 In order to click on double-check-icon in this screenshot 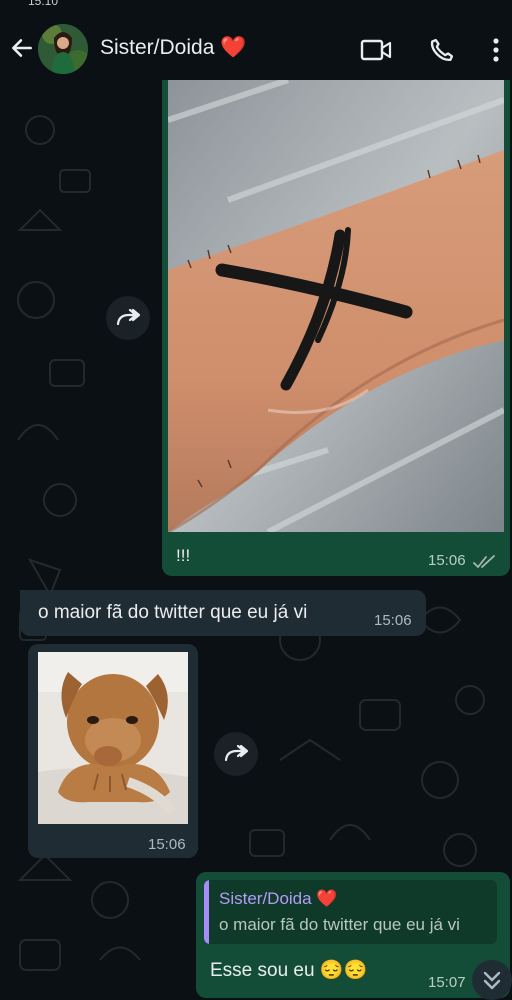, I will do `click(484, 561)`.